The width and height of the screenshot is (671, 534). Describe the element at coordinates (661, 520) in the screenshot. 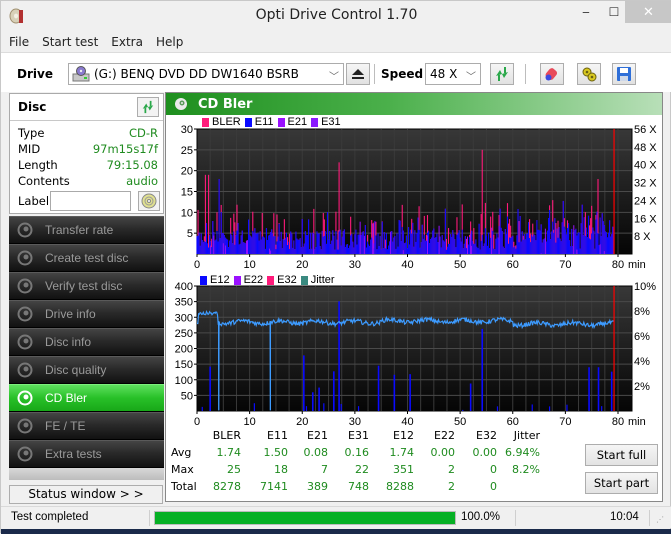

I see `resize-grip-icon: ⋰` at that location.